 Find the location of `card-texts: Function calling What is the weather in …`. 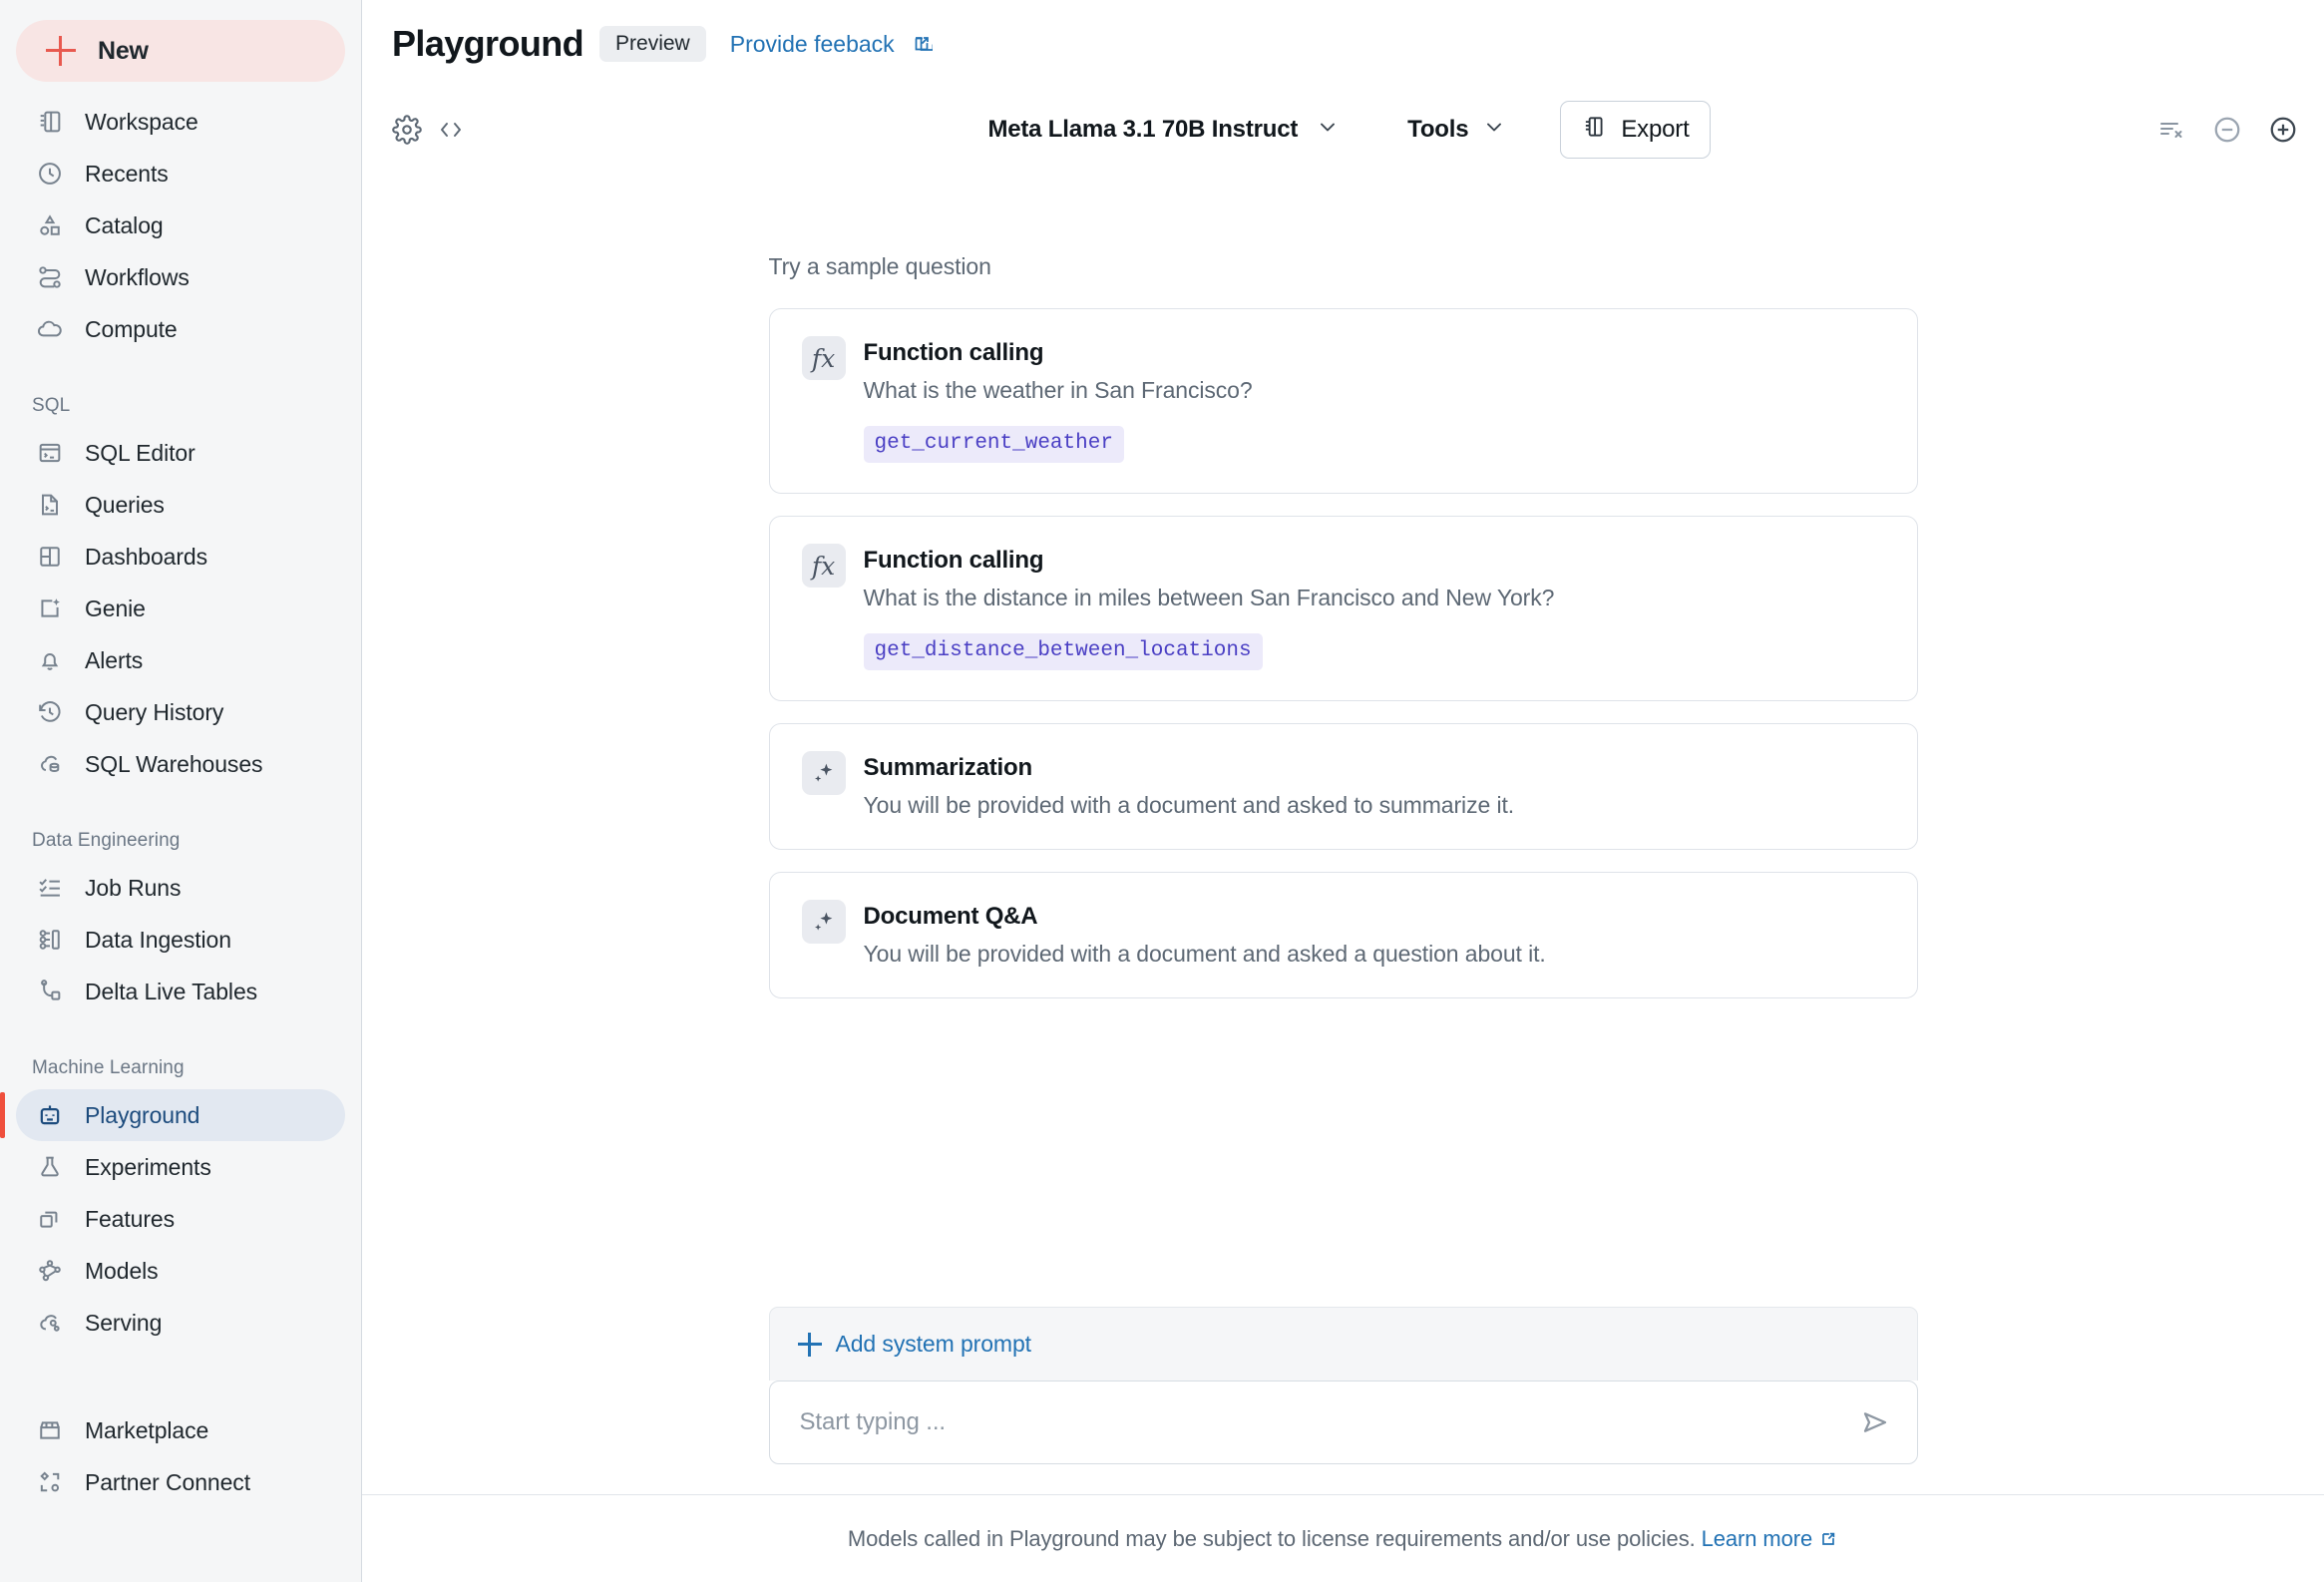

card-texts: Function calling What is the weather in … is located at coordinates (1374, 401).